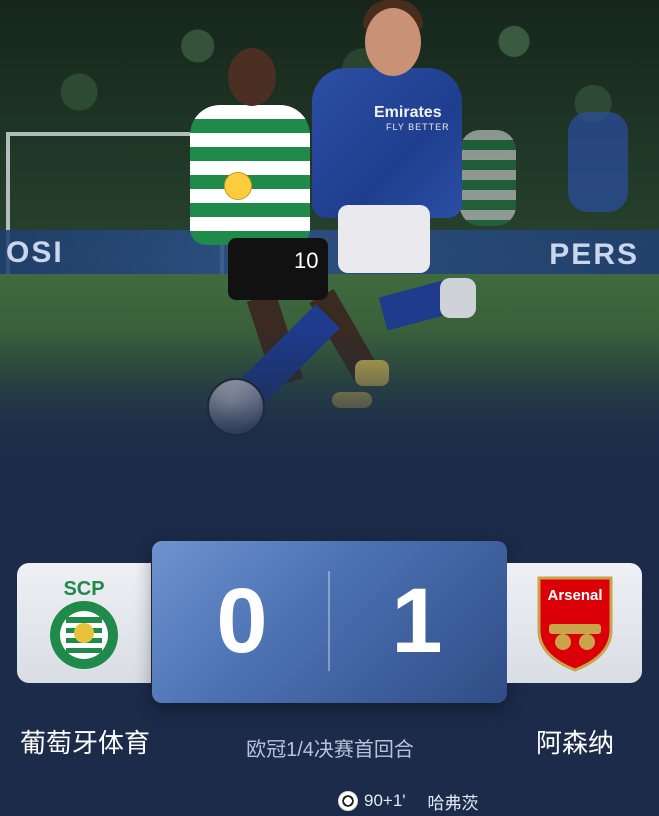  What do you see at coordinates (306, 260) in the screenshot?
I see `shorts-number: 10` at bounding box center [306, 260].